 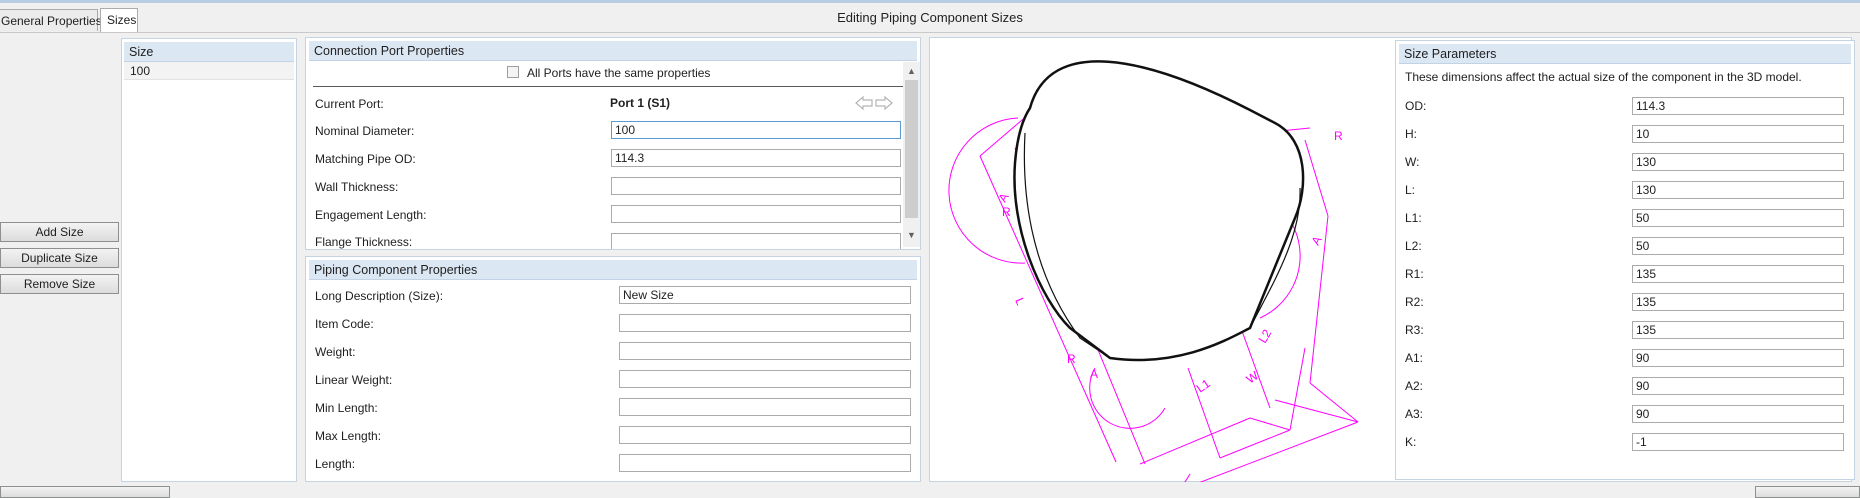 What do you see at coordinates (1738, 106) in the screenshot?
I see `param-od-field: 114.3` at bounding box center [1738, 106].